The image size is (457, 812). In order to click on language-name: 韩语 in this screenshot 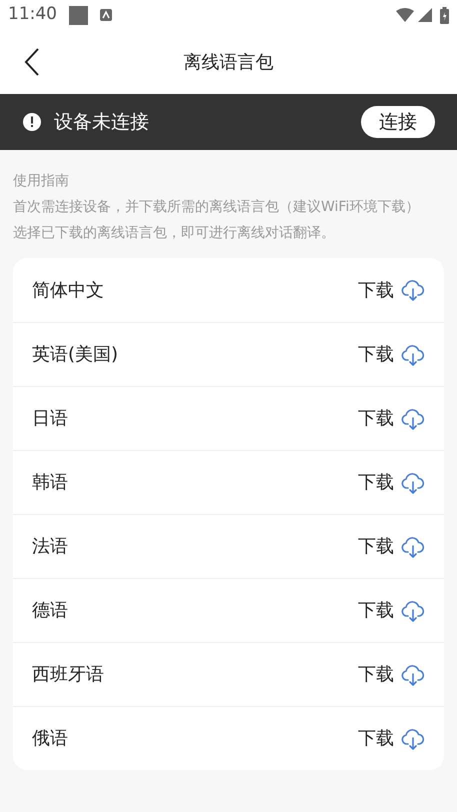, I will do `click(50, 483)`.